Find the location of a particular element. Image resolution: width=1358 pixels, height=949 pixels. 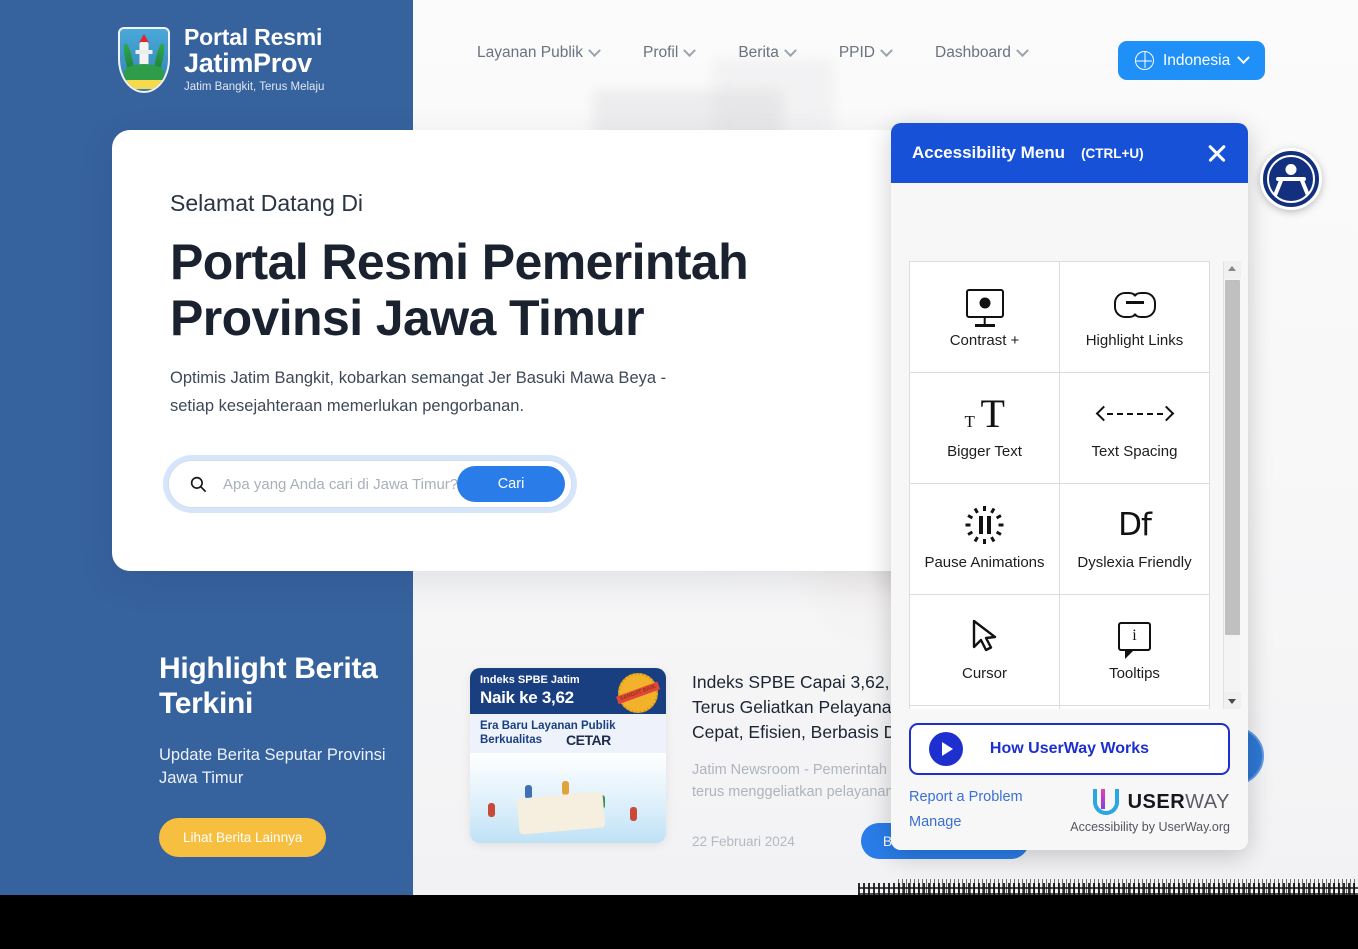

close-icon is located at coordinates (1217, 153).